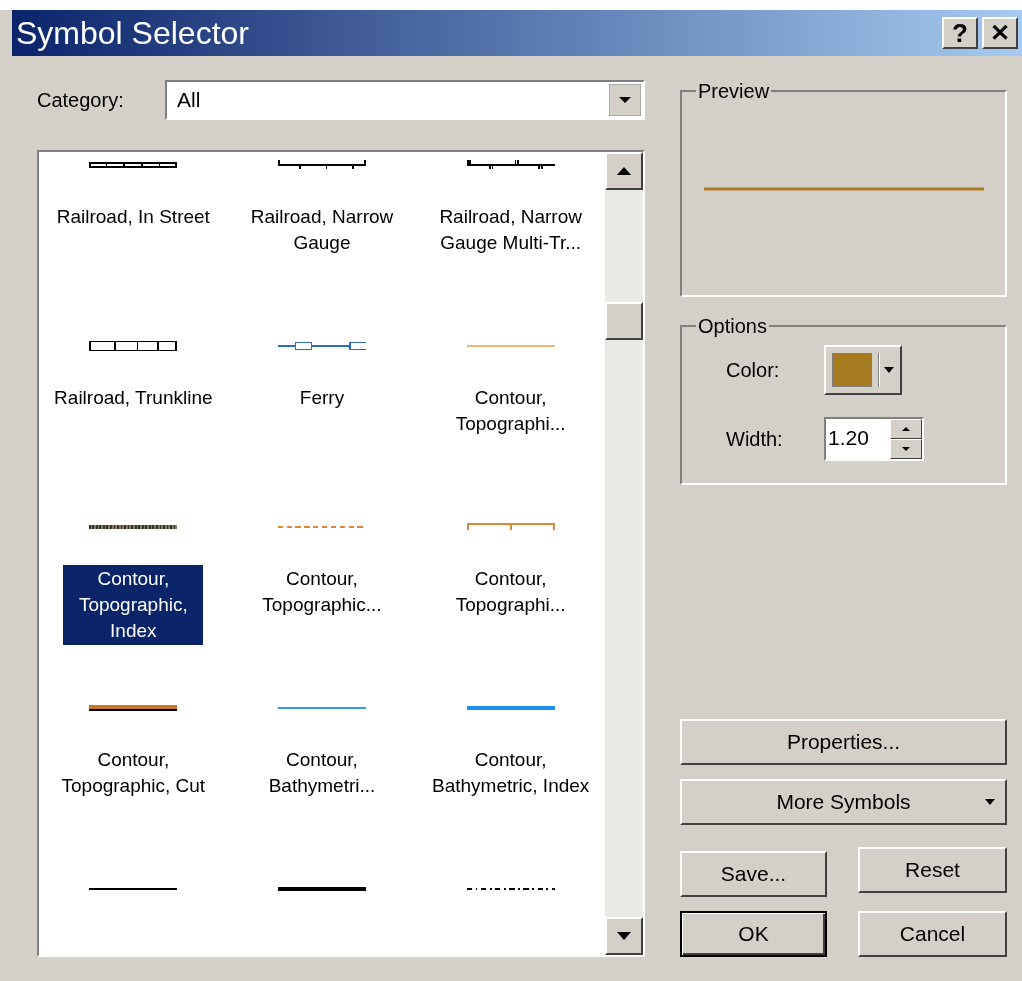 The width and height of the screenshot is (1022, 981). I want to click on color-label: Color:, so click(753, 370).